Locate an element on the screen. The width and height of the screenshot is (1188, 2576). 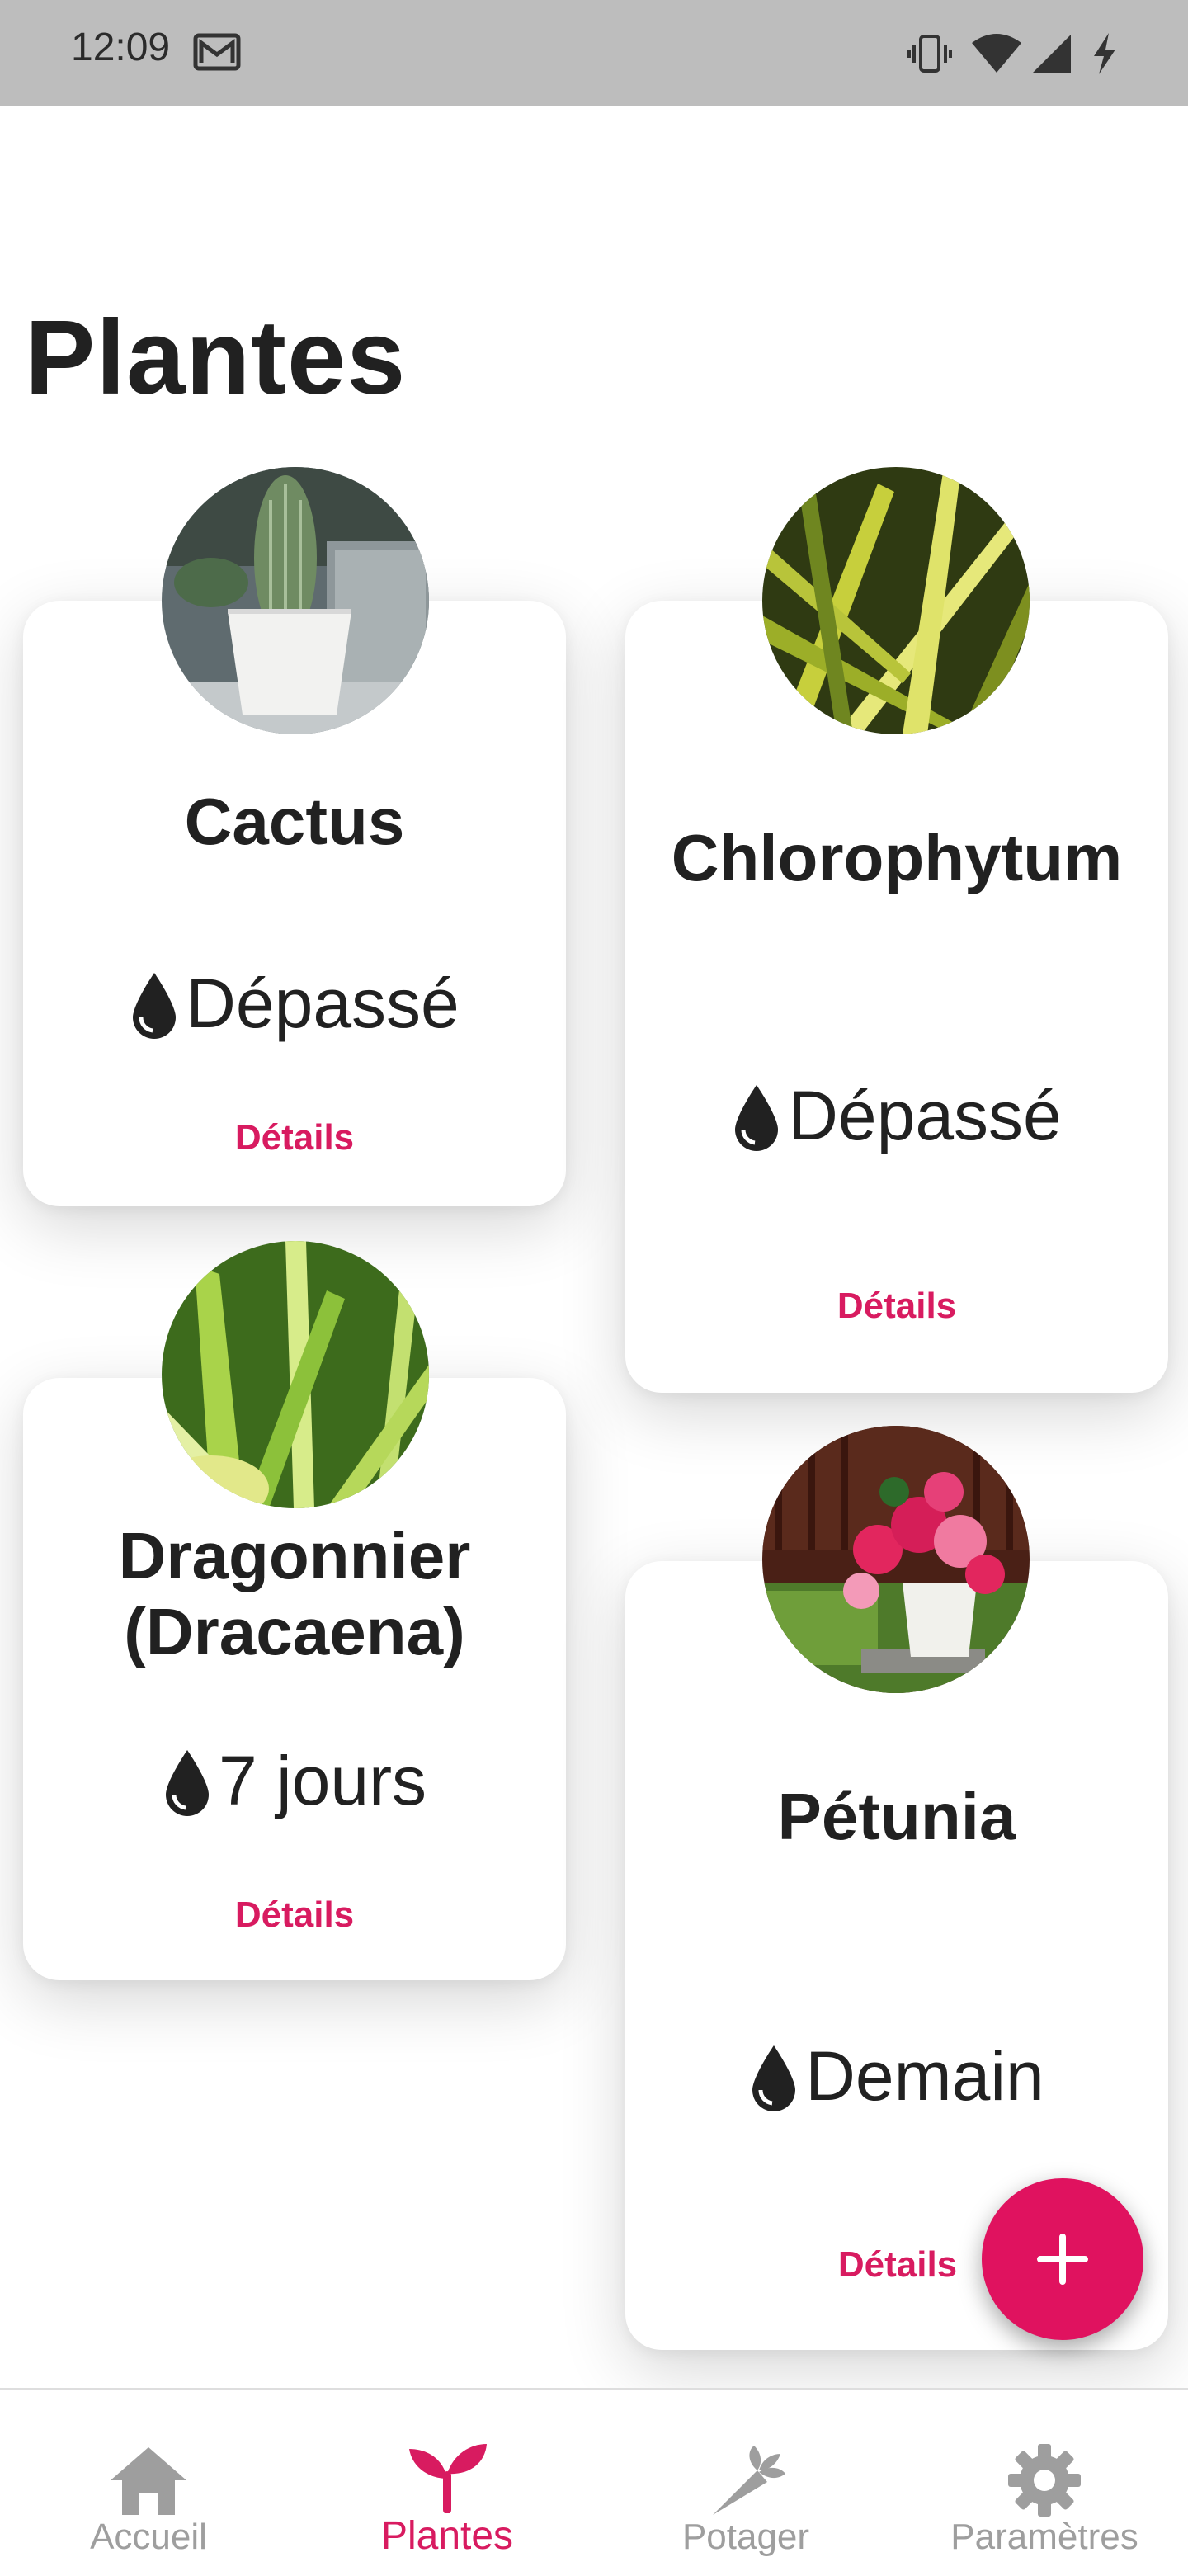
home-icon is located at coordinates (148, 2481).